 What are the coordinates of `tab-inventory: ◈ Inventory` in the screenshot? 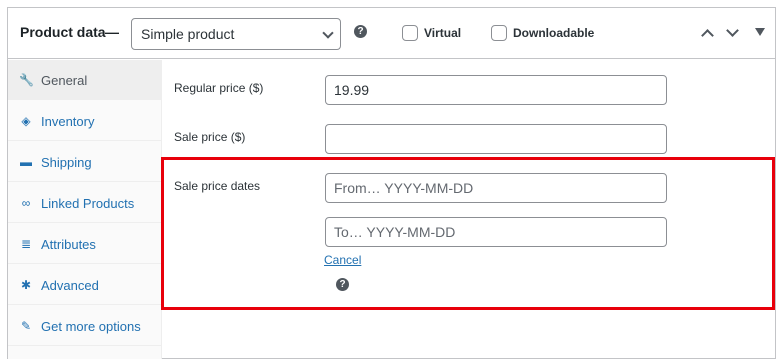 It's located at (85, 121).